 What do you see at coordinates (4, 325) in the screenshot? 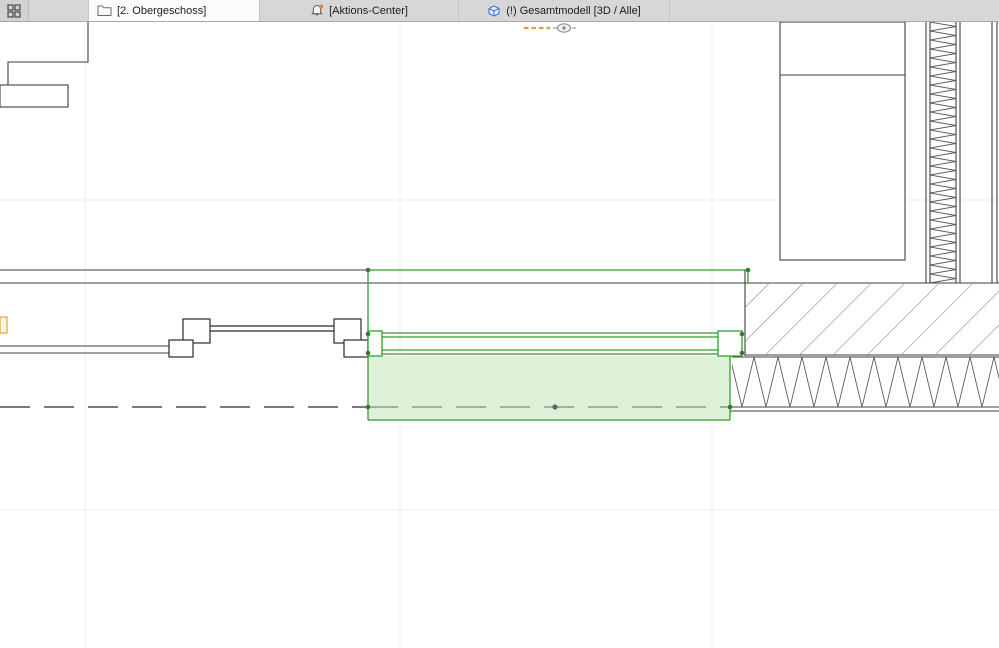
I see `edge-marker` at bounding box center [4, 325].